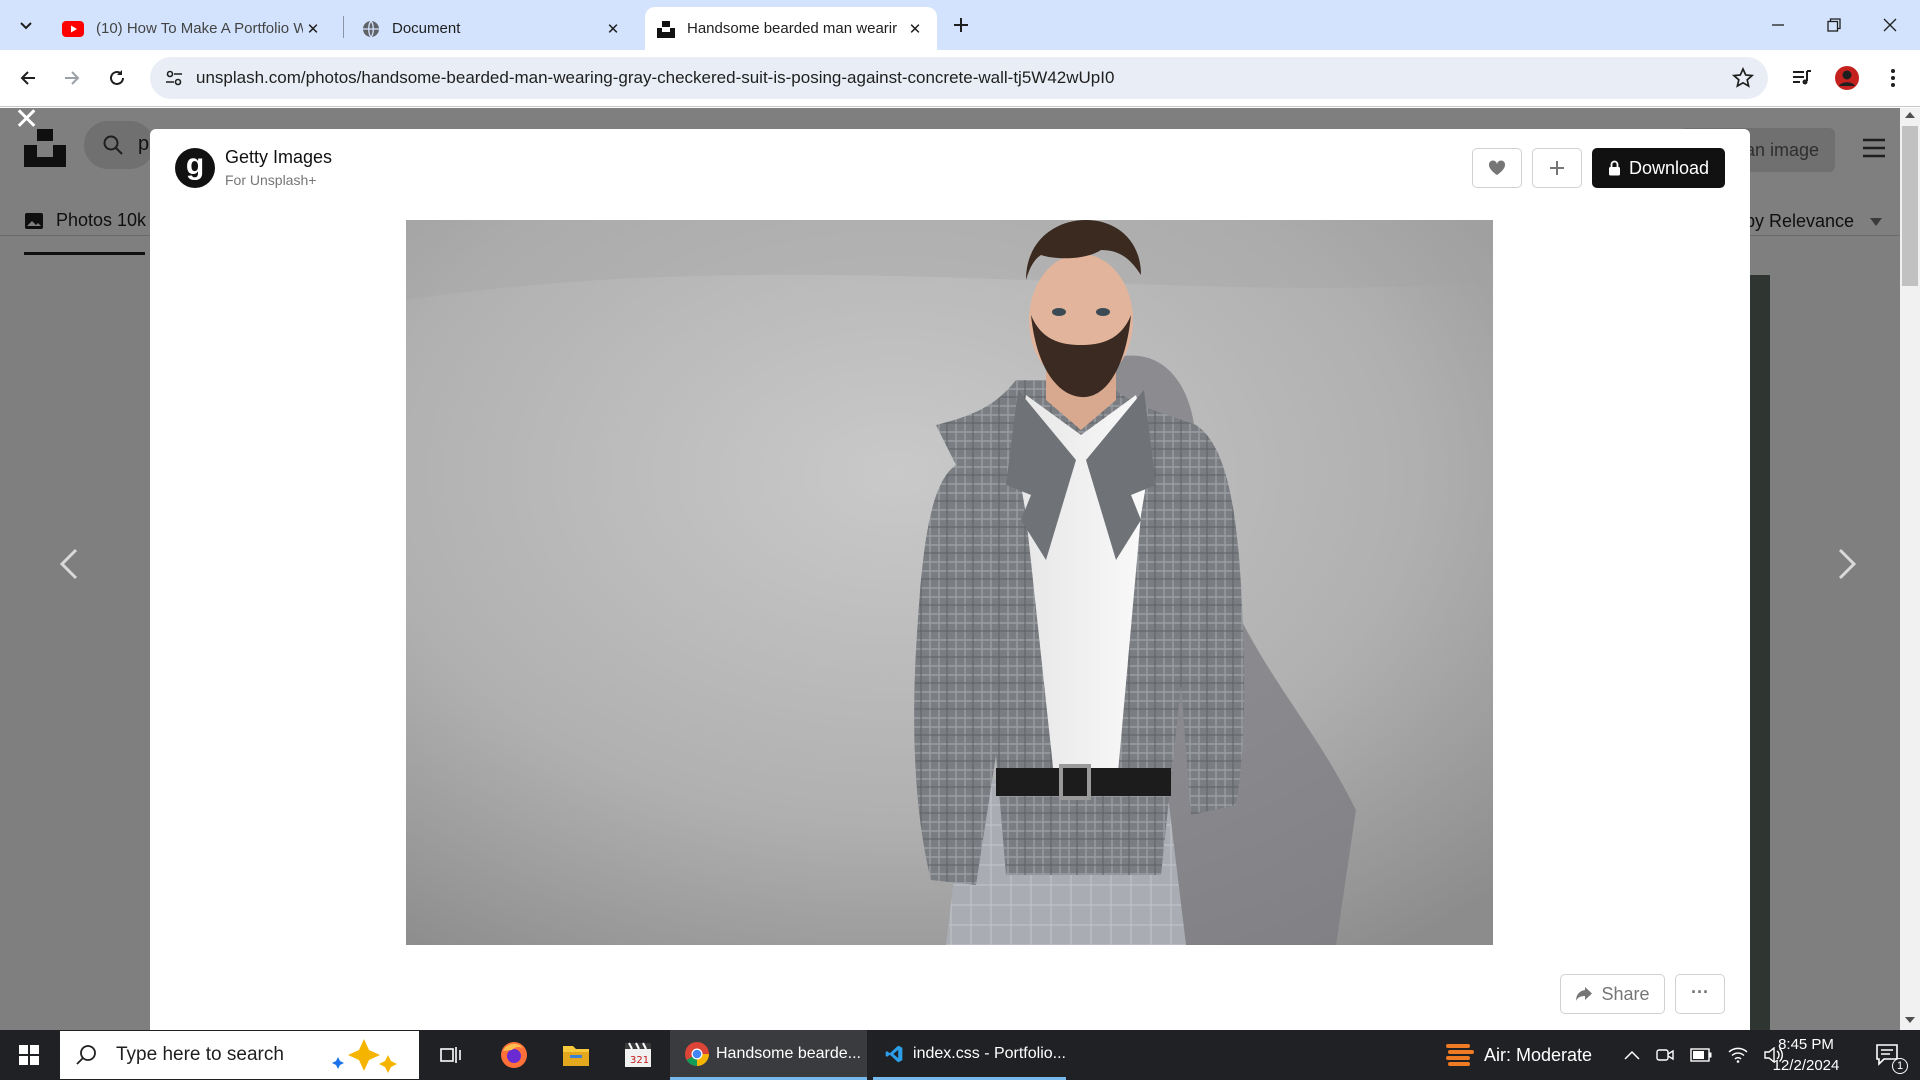 This screenshot has width=1920, height=1080. I want to click on task-view-icon, so click(450, 1055).